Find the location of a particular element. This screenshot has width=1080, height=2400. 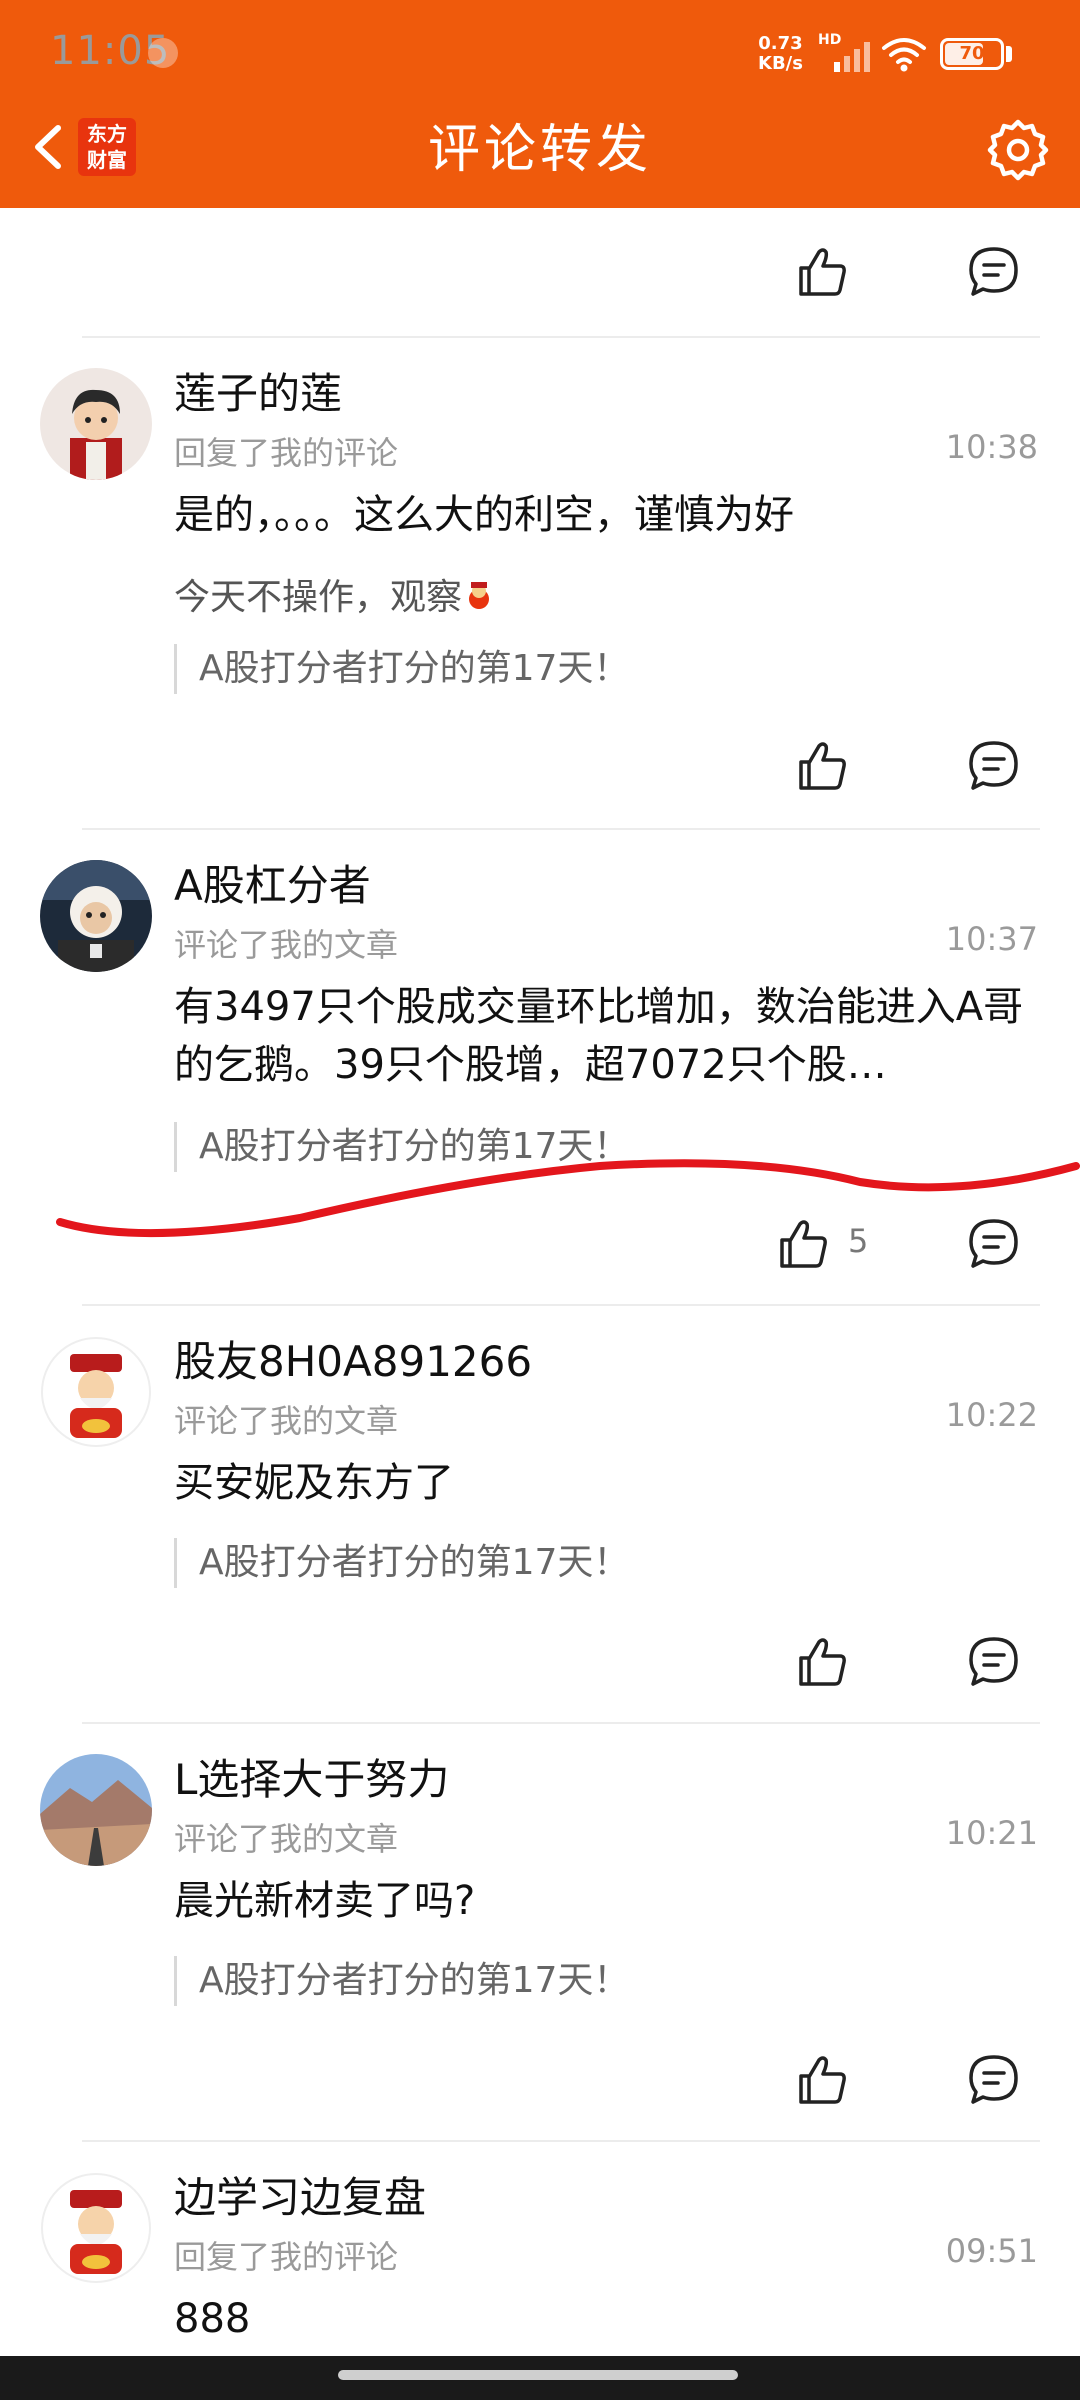

comment-content: 晨光新材卖了吗? is located at coordinates (604, 1901).